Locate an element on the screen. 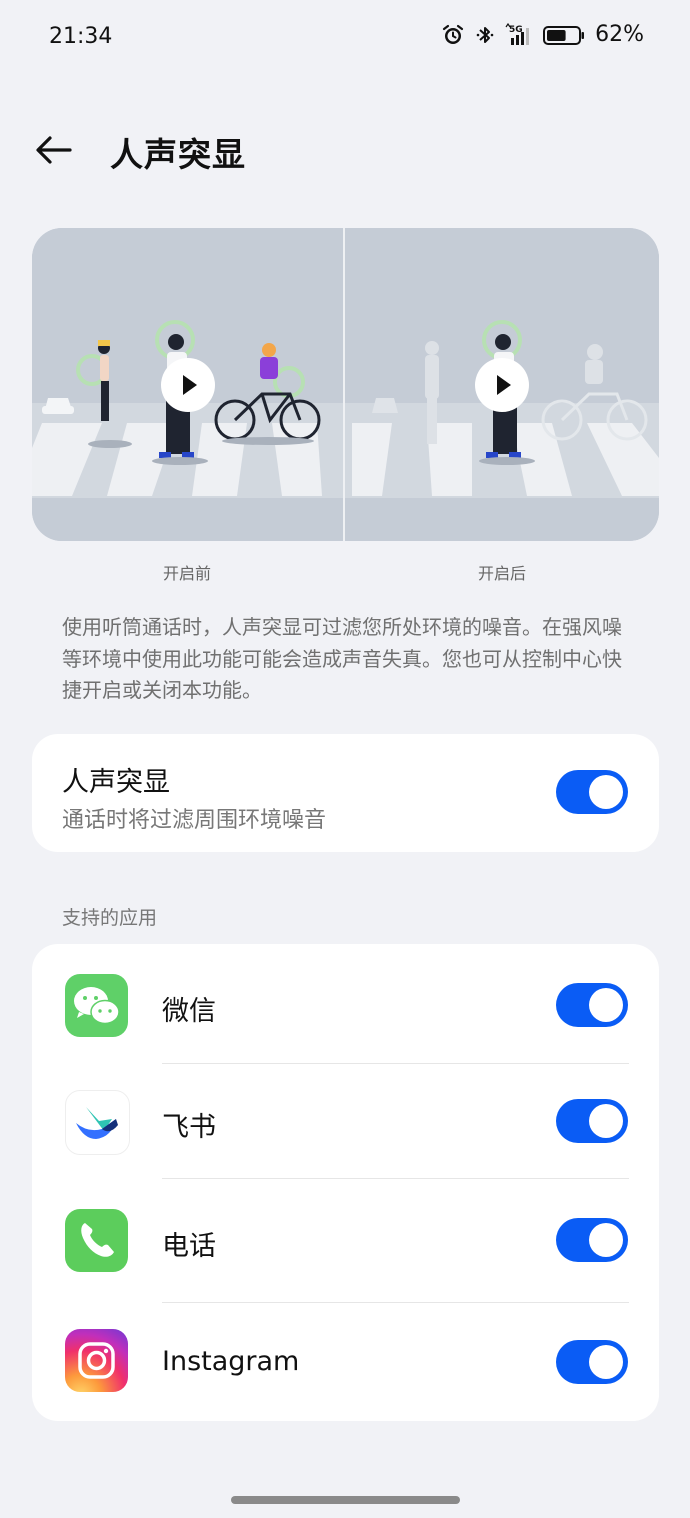  app-row-wechat: 微信 is located at coordinates (345, 1003).